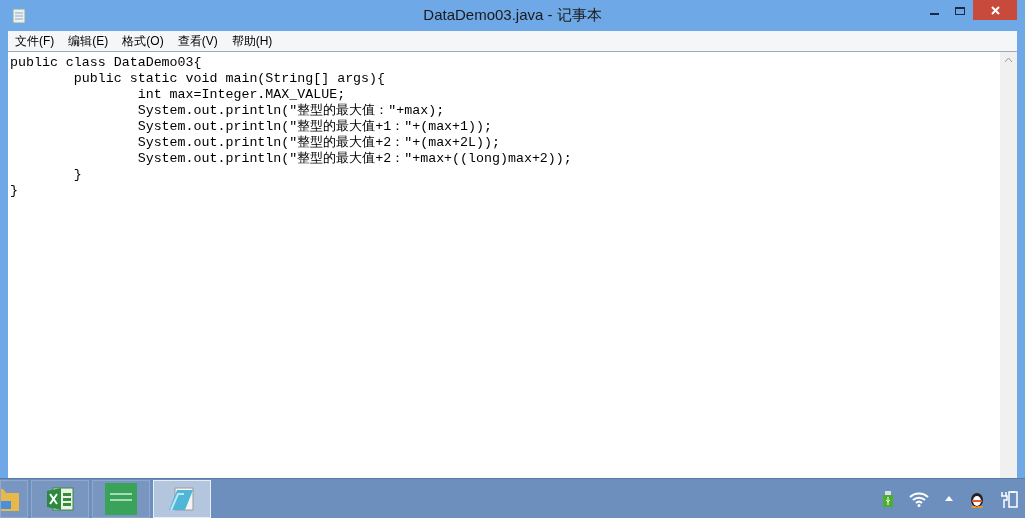  Describe the element at coordinates (35, 41) in the screenshot. I see `menu-item: 文件(F)` at that location.